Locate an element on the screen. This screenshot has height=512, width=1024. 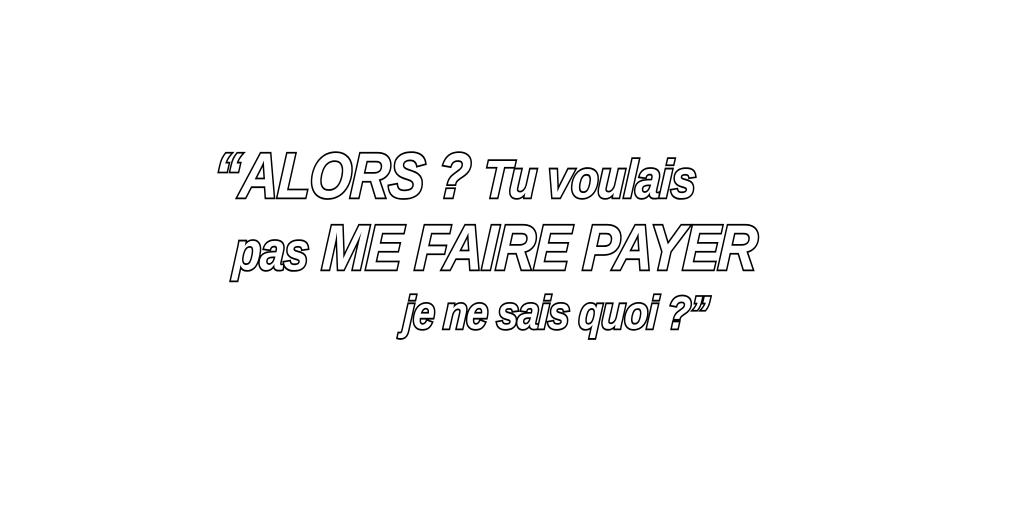
quote-line-3: je ne sais quoi ?” is located at coordinates (555, 314).